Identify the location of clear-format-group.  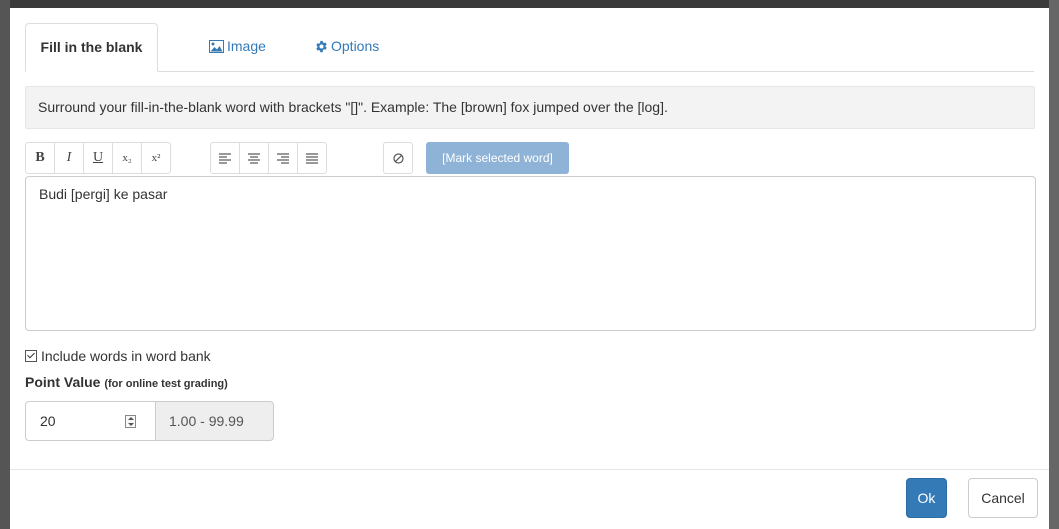
(398, 158).